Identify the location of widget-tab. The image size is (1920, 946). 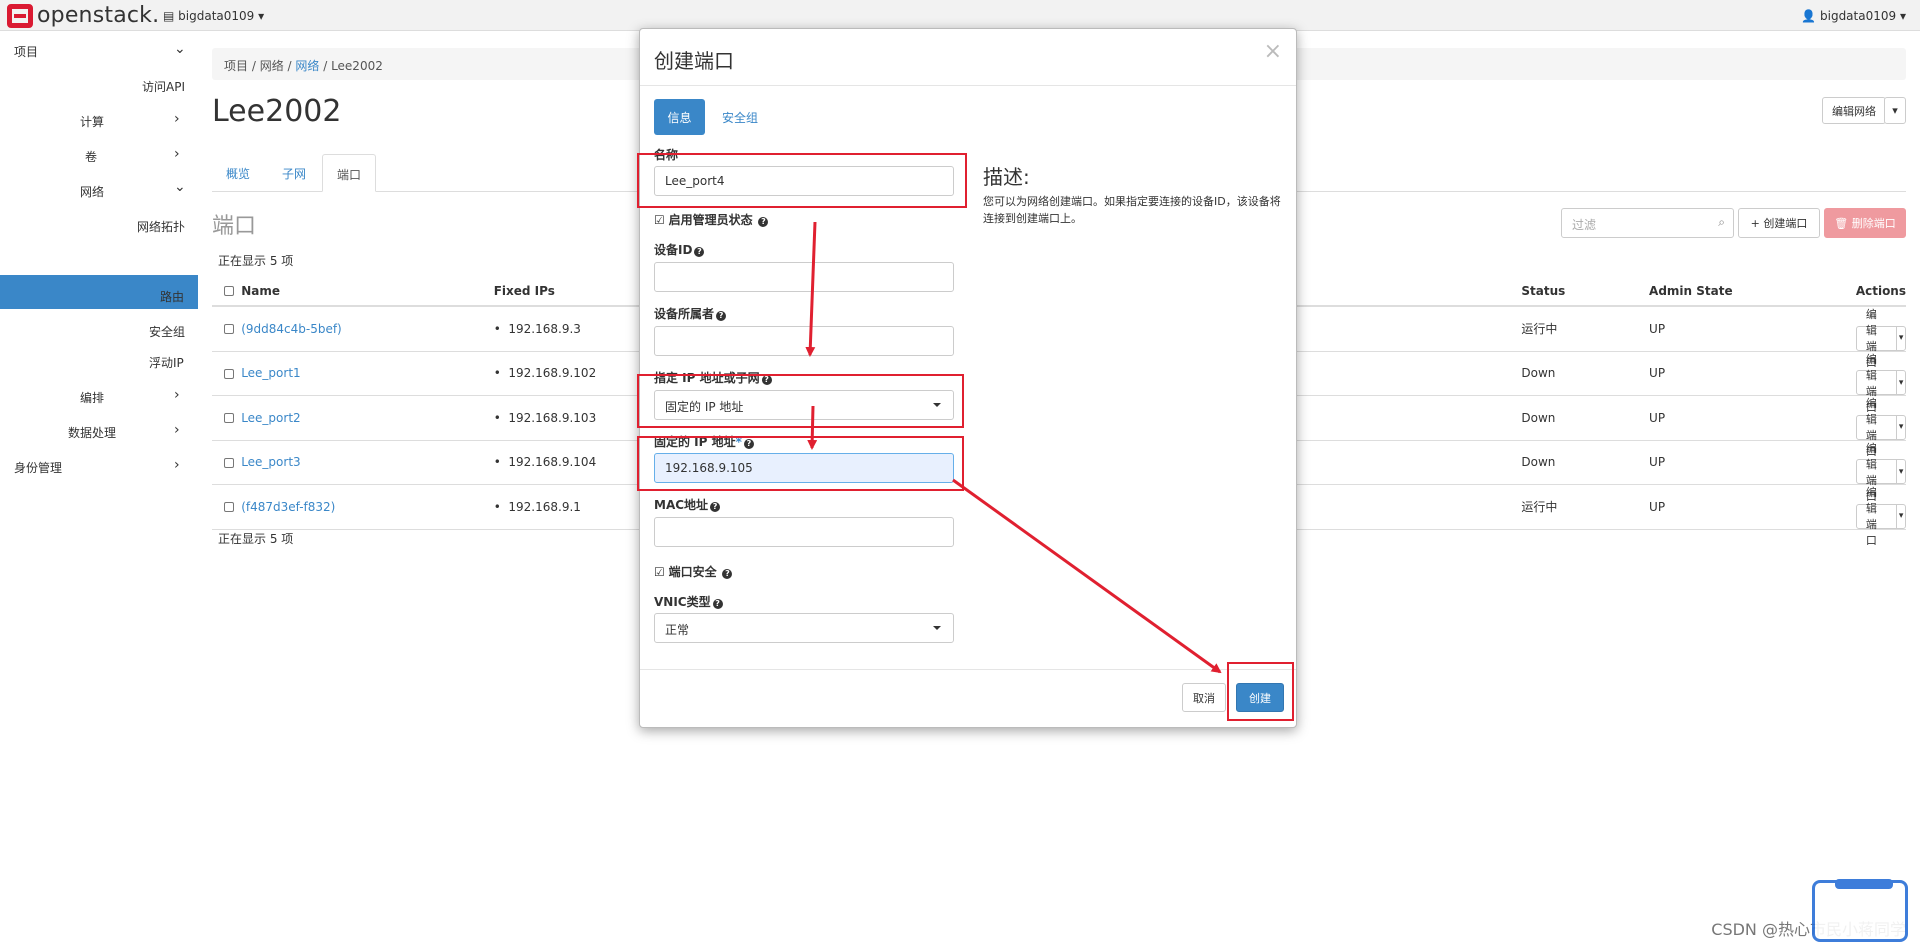
(1864, 884).